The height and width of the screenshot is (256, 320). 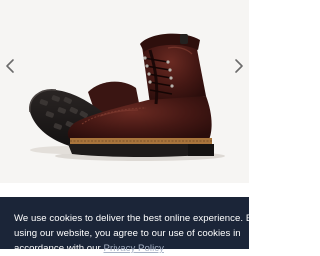 I want to click on chevron-right-icon, so click(x=239, y=66).